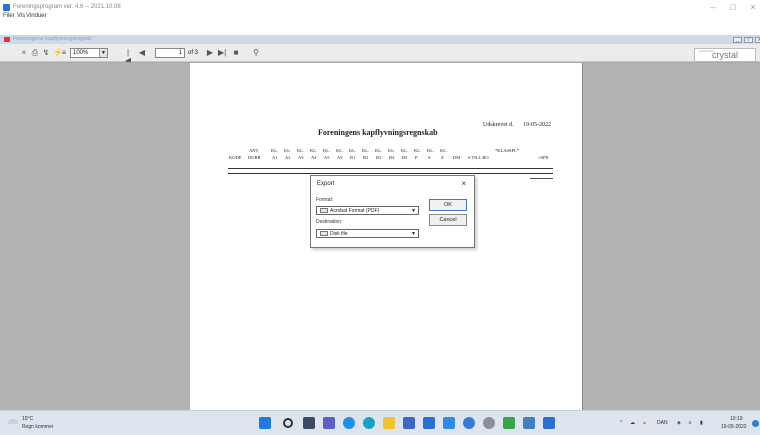  What do you see at coordinates (309, 423) in the screenshot?
I see `task-view-icon` at bounding box center [309, 423].